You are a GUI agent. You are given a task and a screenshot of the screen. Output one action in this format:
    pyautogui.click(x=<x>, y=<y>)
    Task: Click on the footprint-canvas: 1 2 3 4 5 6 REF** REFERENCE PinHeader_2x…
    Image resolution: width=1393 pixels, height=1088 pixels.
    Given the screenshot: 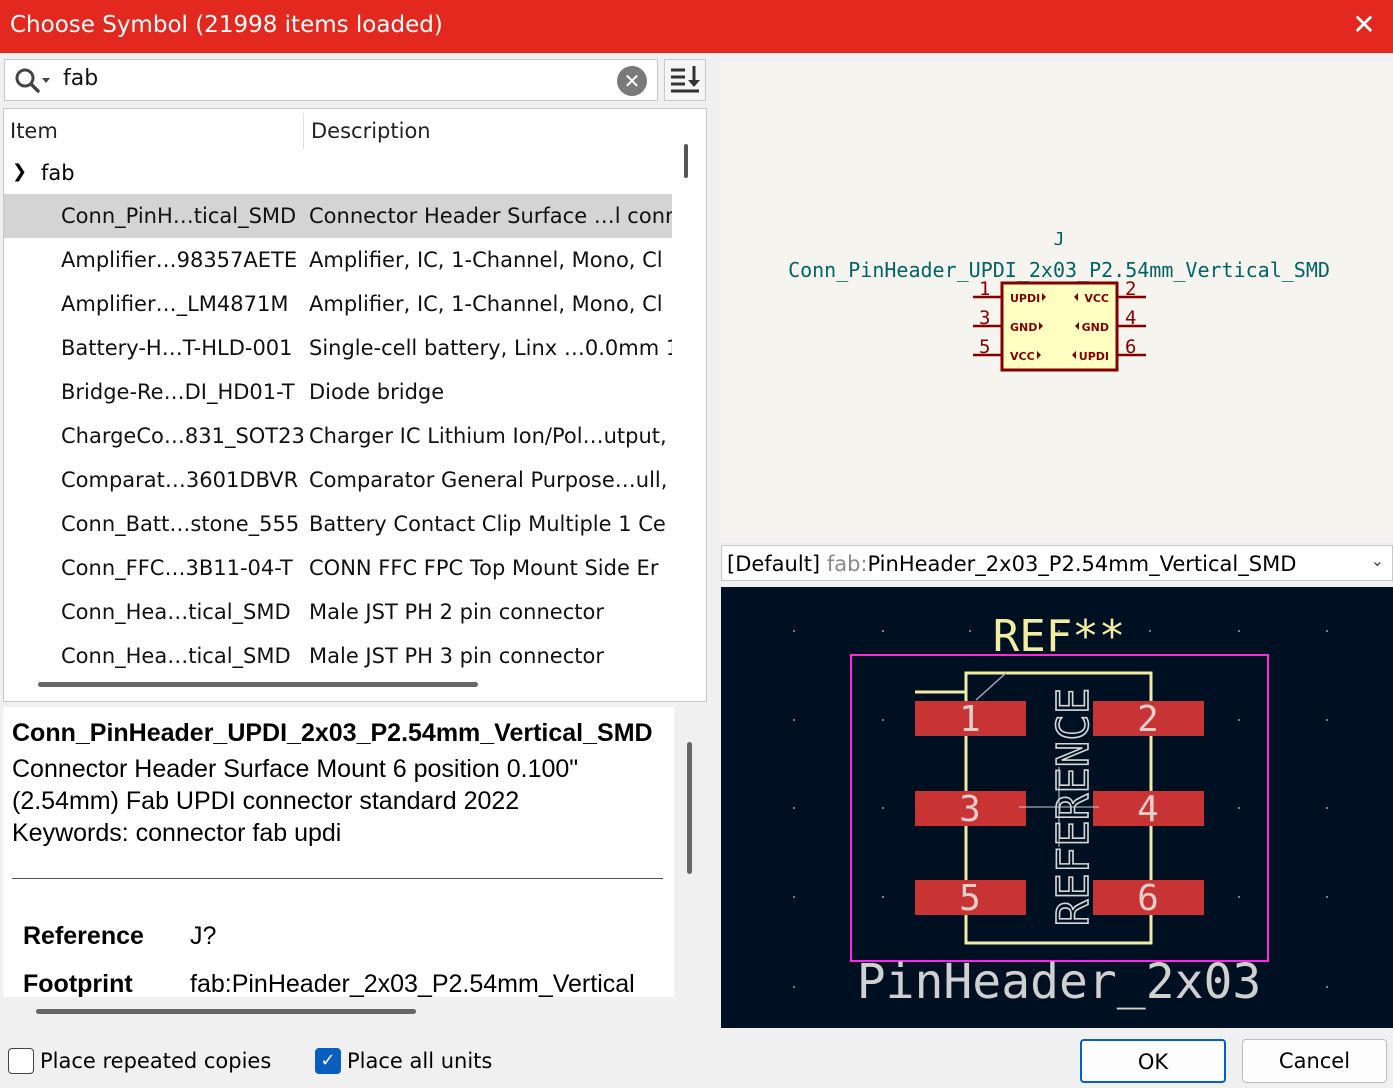 What is the action you would take?
    pyautogui.click(x=1060, y=810)
    